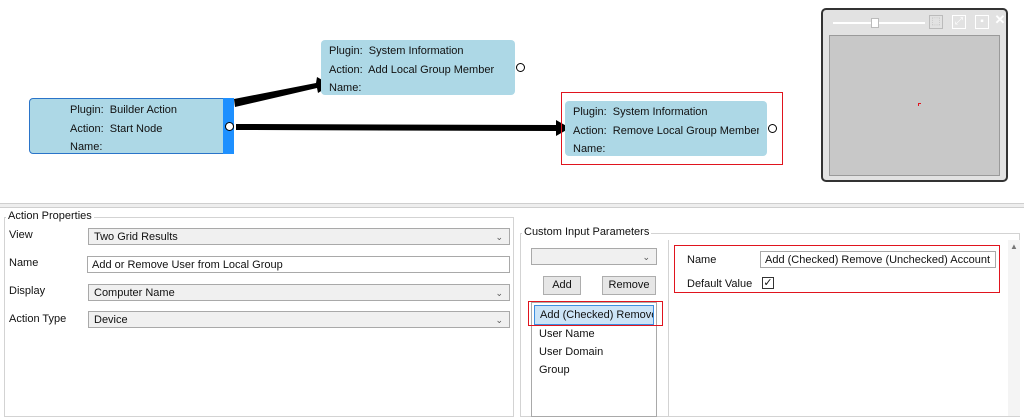 This screenshot has height=417, width=1024. Describe the element at coordinates (512, 205) in the screenshot. I see `panel-splitter` at that location.